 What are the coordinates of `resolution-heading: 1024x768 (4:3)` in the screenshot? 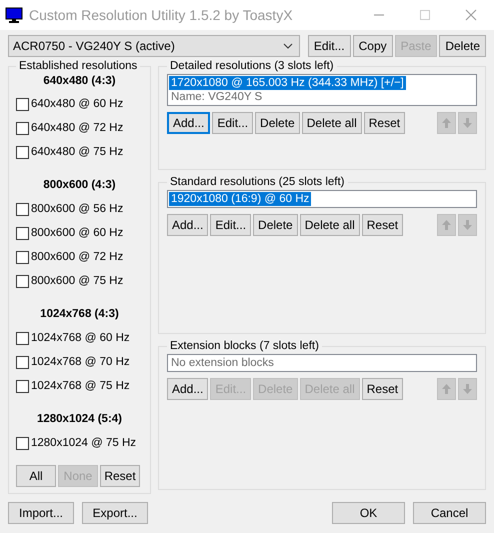 It's located at (79, 314).